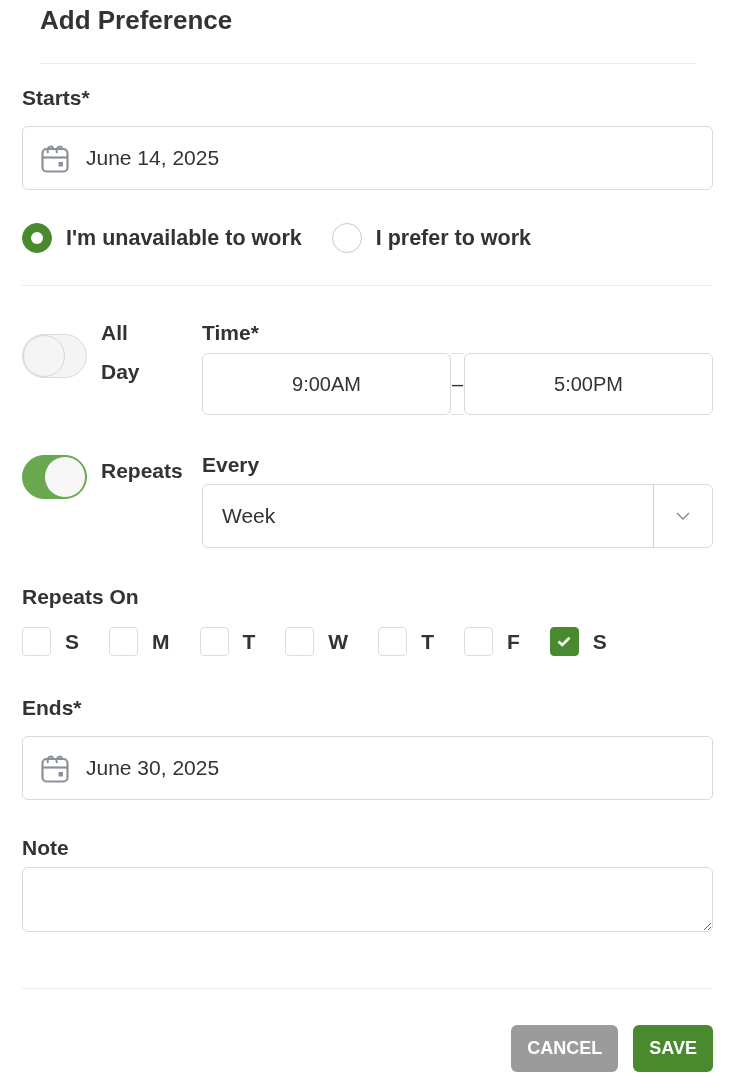 This screenshot has height=1092, width=740. What do you see at coordinates (120, 352) in the screenshot?
I see `toggle-label: All Day` at bounding box center [120, 352].